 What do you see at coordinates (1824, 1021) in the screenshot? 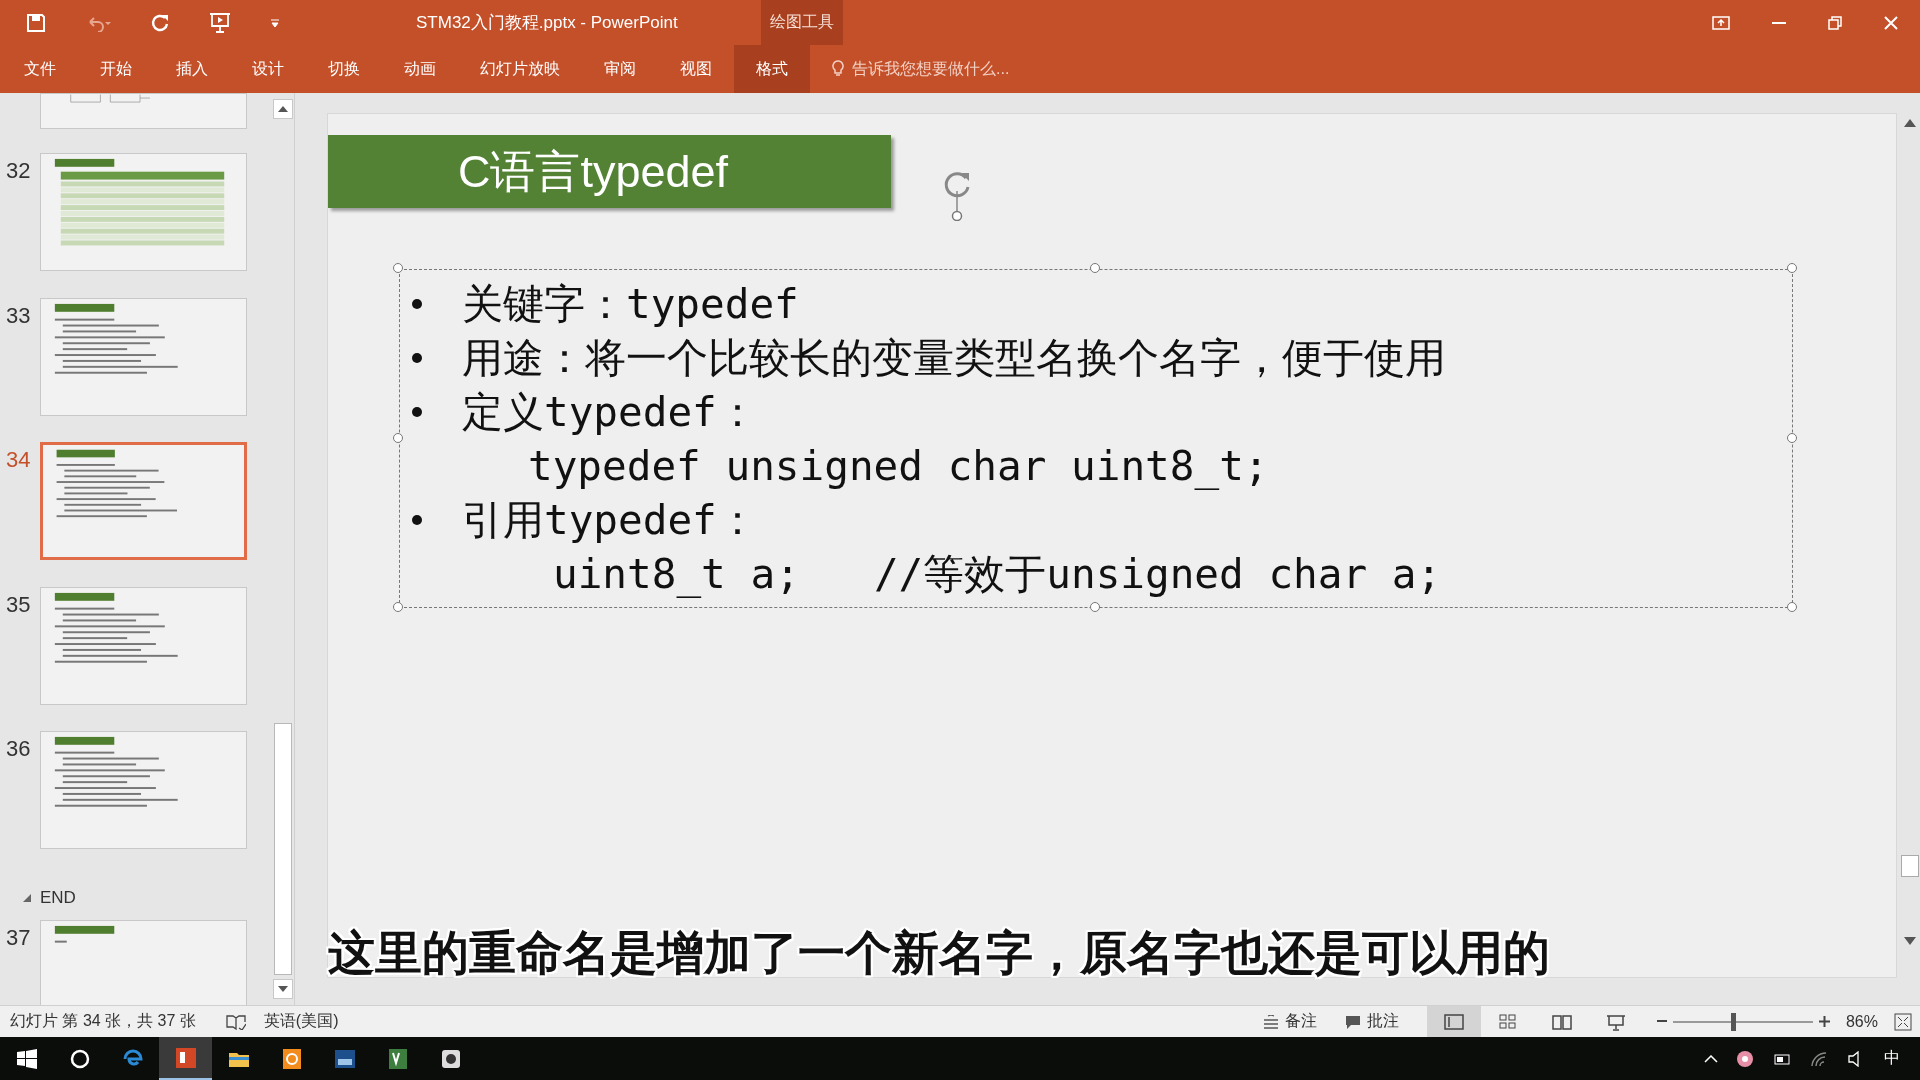
I see `zoom-in-icon` at bounding box center [1824, 1021].